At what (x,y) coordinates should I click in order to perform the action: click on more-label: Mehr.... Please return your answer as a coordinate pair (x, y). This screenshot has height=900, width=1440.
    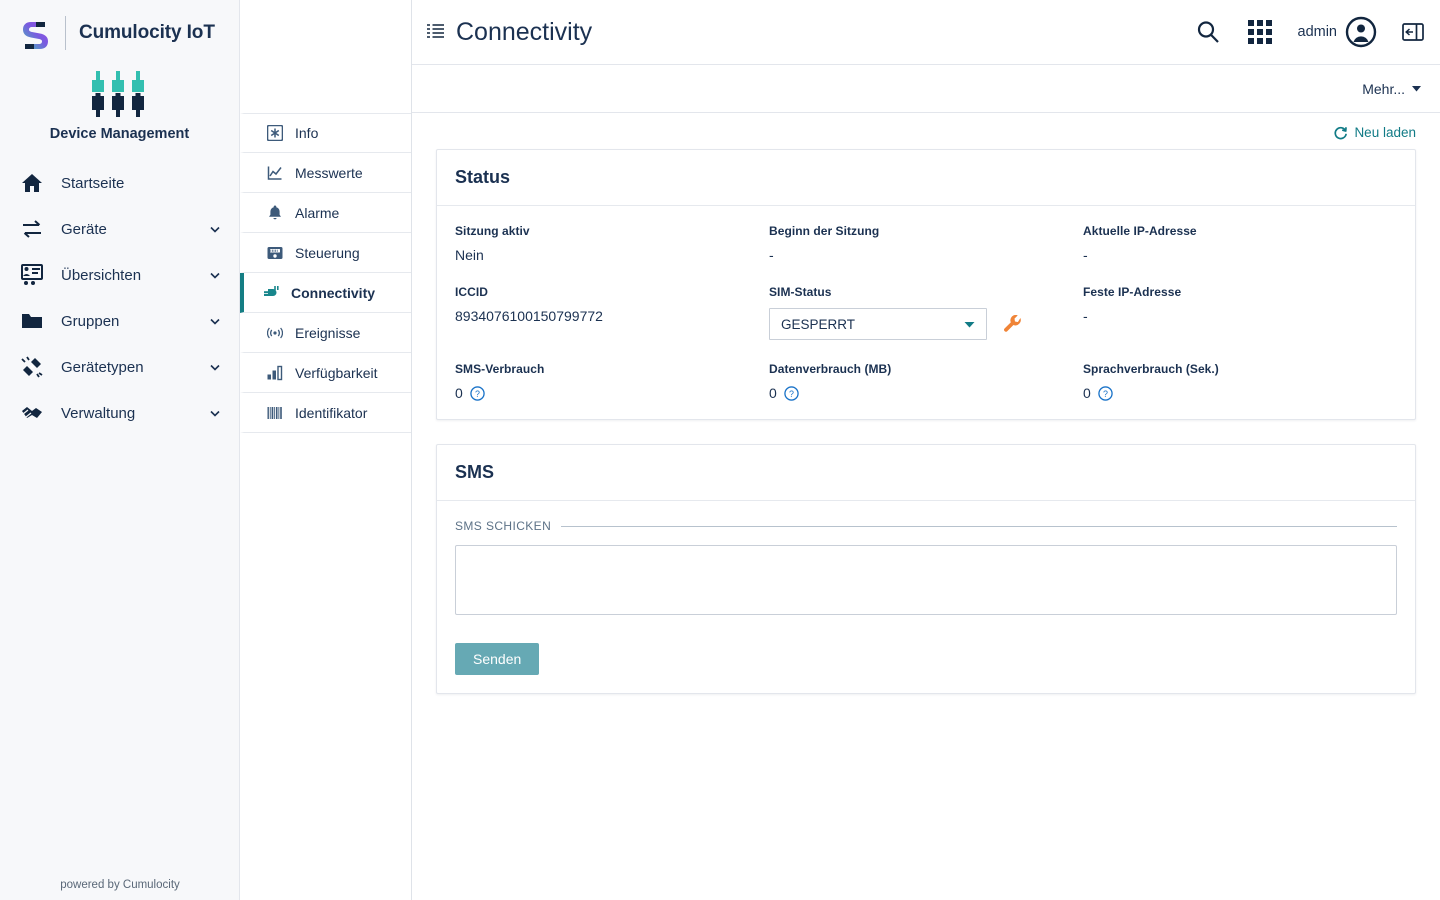
    Looking at the image, I should click on (1383, 88).